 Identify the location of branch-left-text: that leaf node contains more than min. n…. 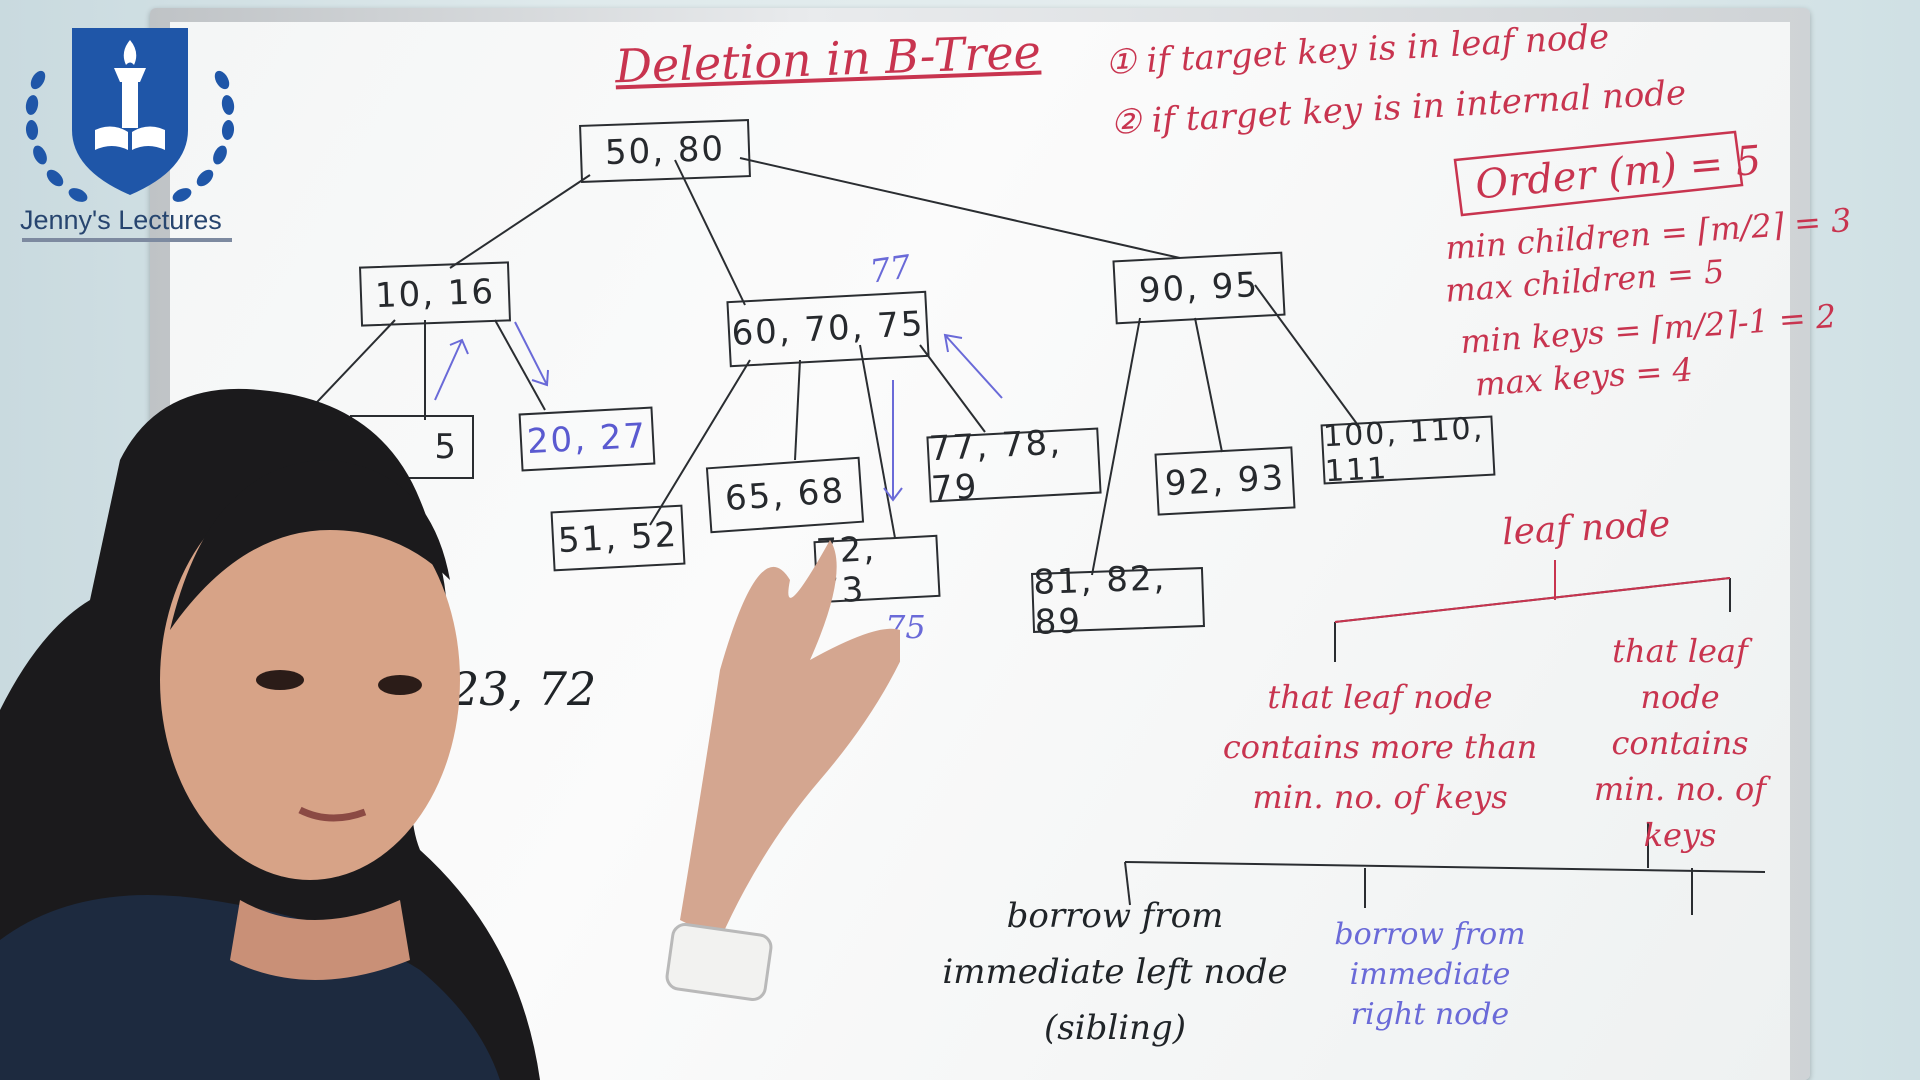
(1380, 747).